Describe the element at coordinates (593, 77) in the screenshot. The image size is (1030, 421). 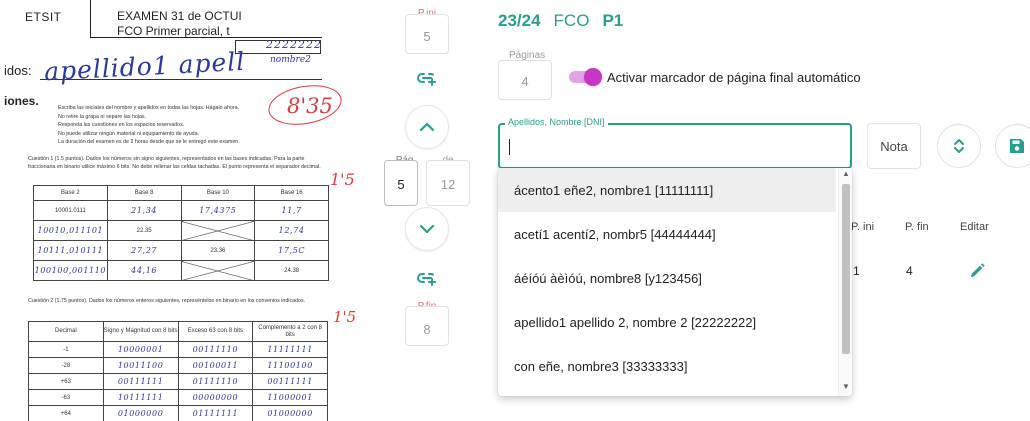
I see `toggle-knob` at that location.